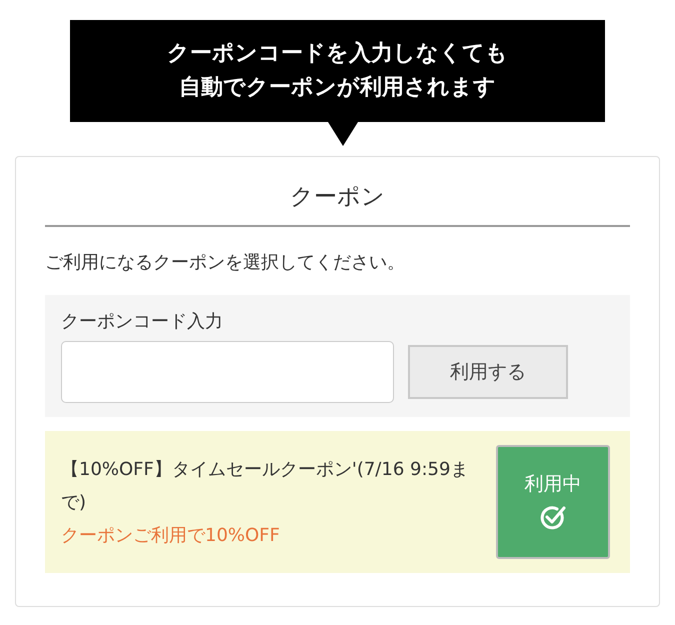 This screenshot has width=675, height=625. I want to click on tooltip-text: クーポンコードを入力しなくても, so click(337, 54).